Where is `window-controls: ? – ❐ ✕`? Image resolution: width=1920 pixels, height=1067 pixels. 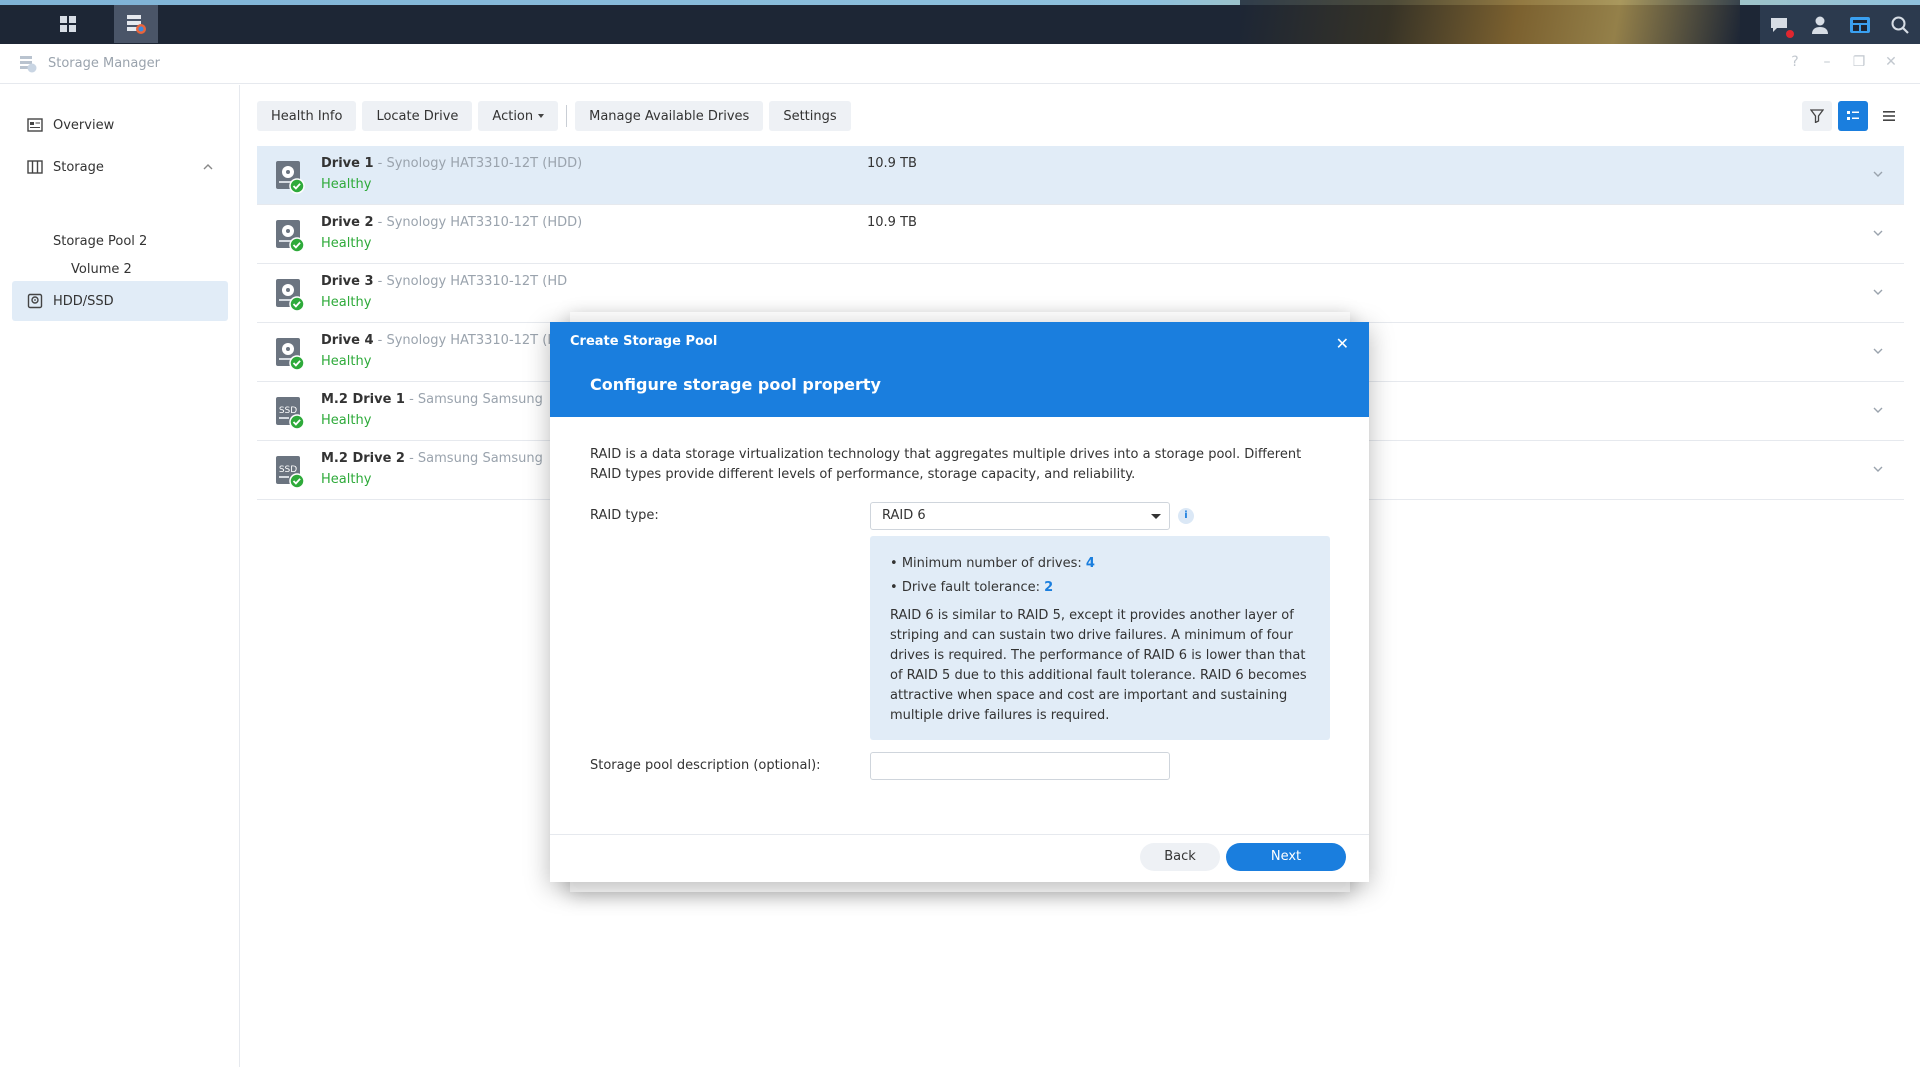
window-controls: ? – ❐ ✕ is located at coordinates (1843, 62).